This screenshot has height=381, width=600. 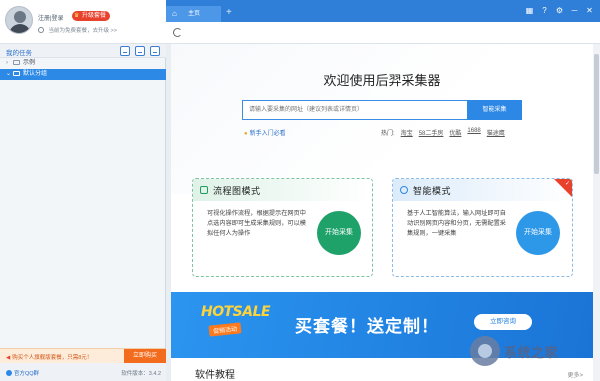 What do you see at coordinates (41, 30) in the screenshot?
I see `clock-icon` at bounding box center [41, 30].